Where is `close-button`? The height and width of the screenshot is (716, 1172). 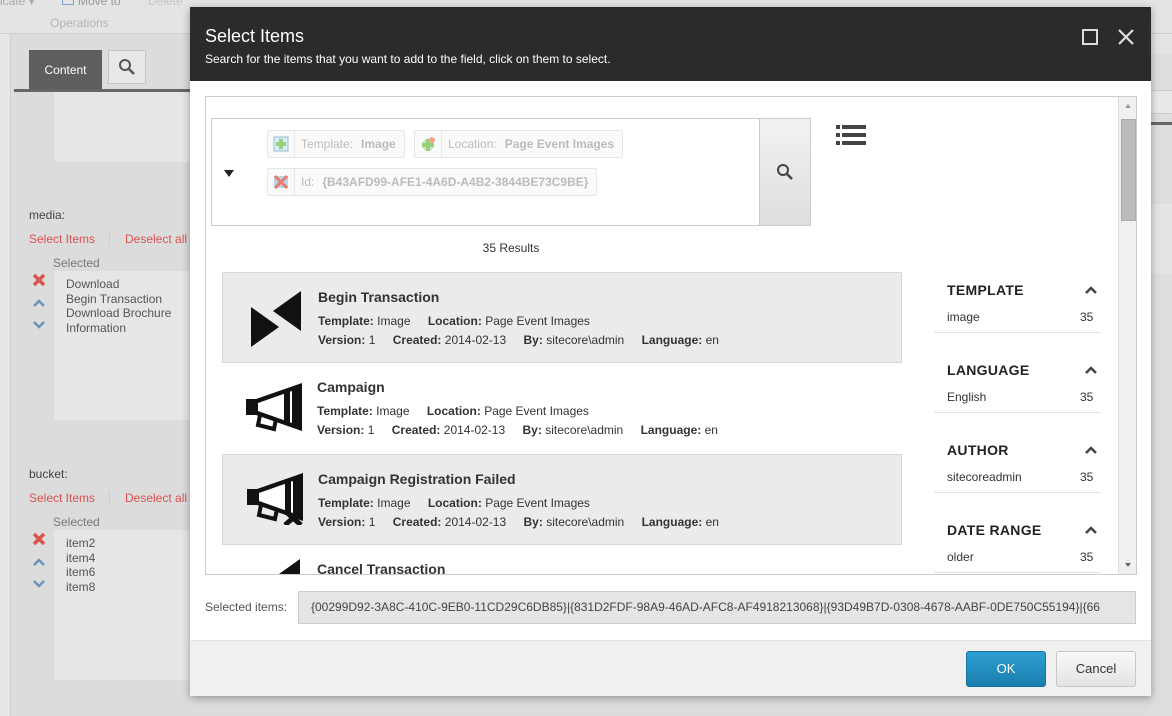
close-button is located at coordinates (1126, 37).